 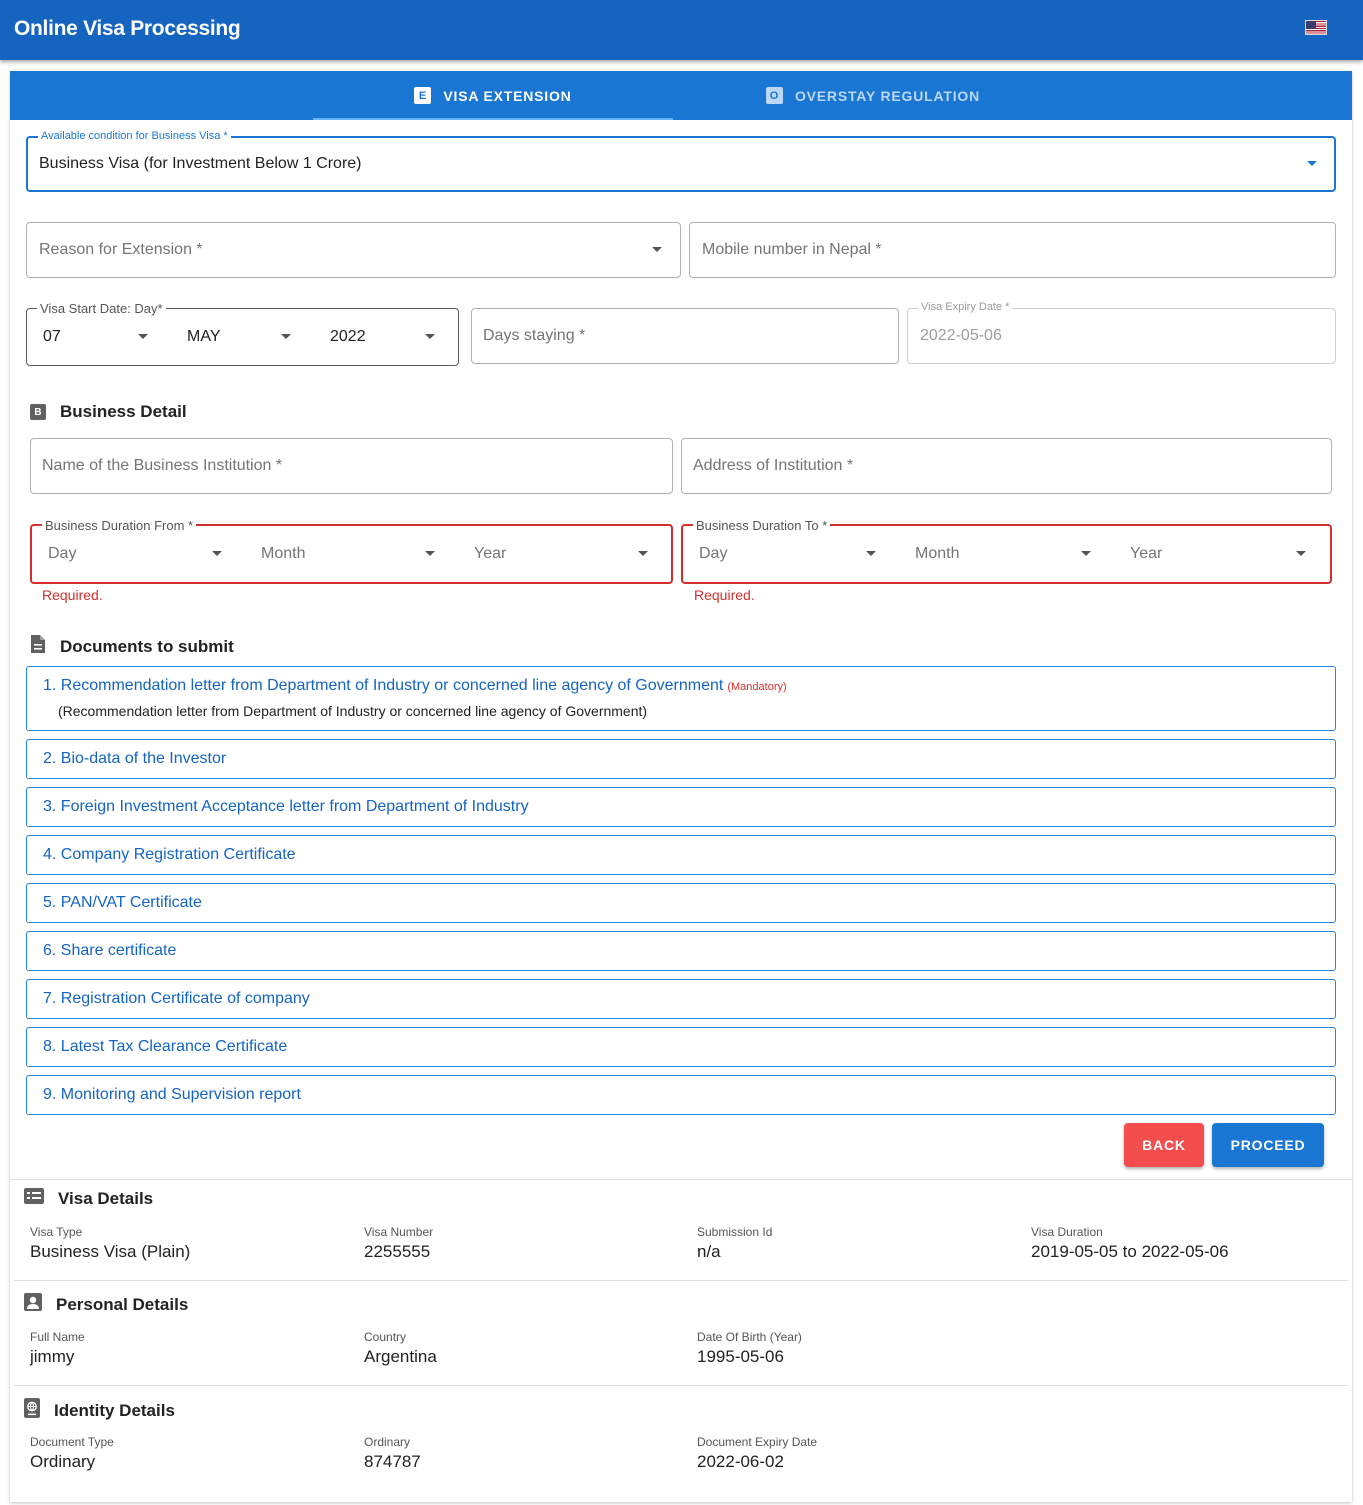 What do you see at coordinates (681, 903) in the screenshot?
I see `document-item-5: 5. PAN/VAT Certificate` at bounding box center [681, 903].